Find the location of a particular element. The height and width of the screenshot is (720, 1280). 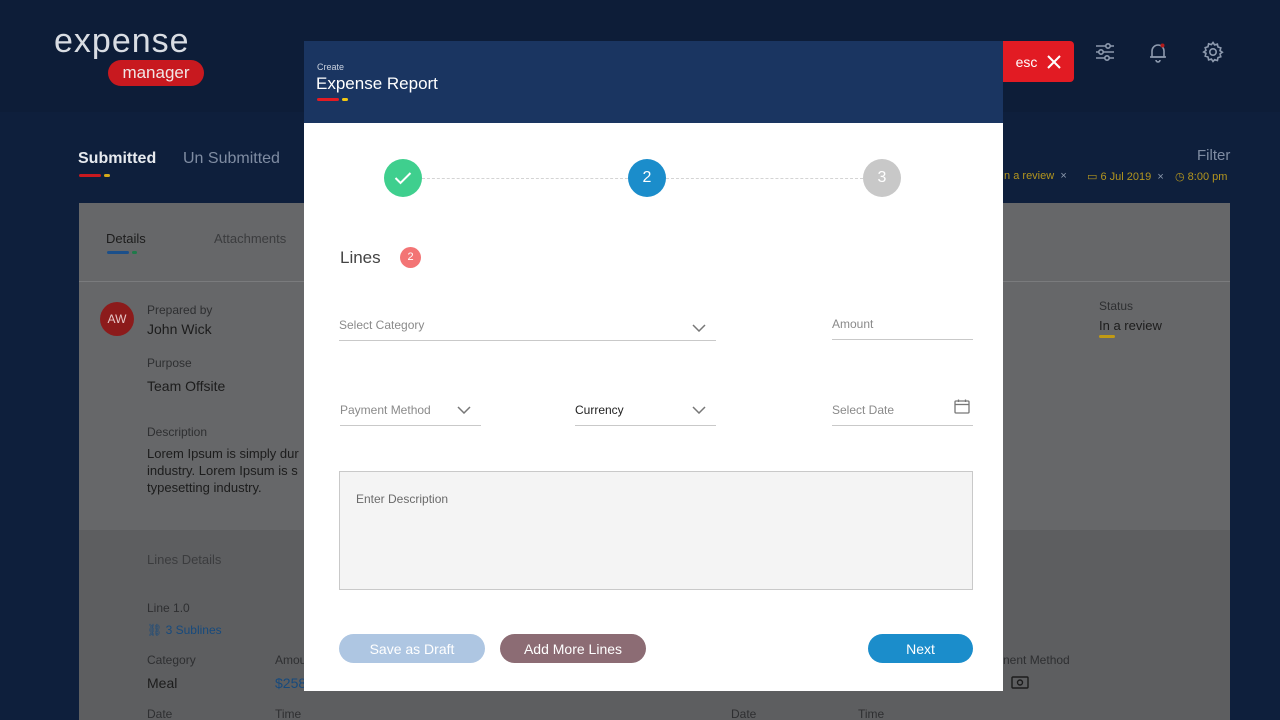

description-line: industry. Lorem Ipsum is s is located at coordinates (222, 470).